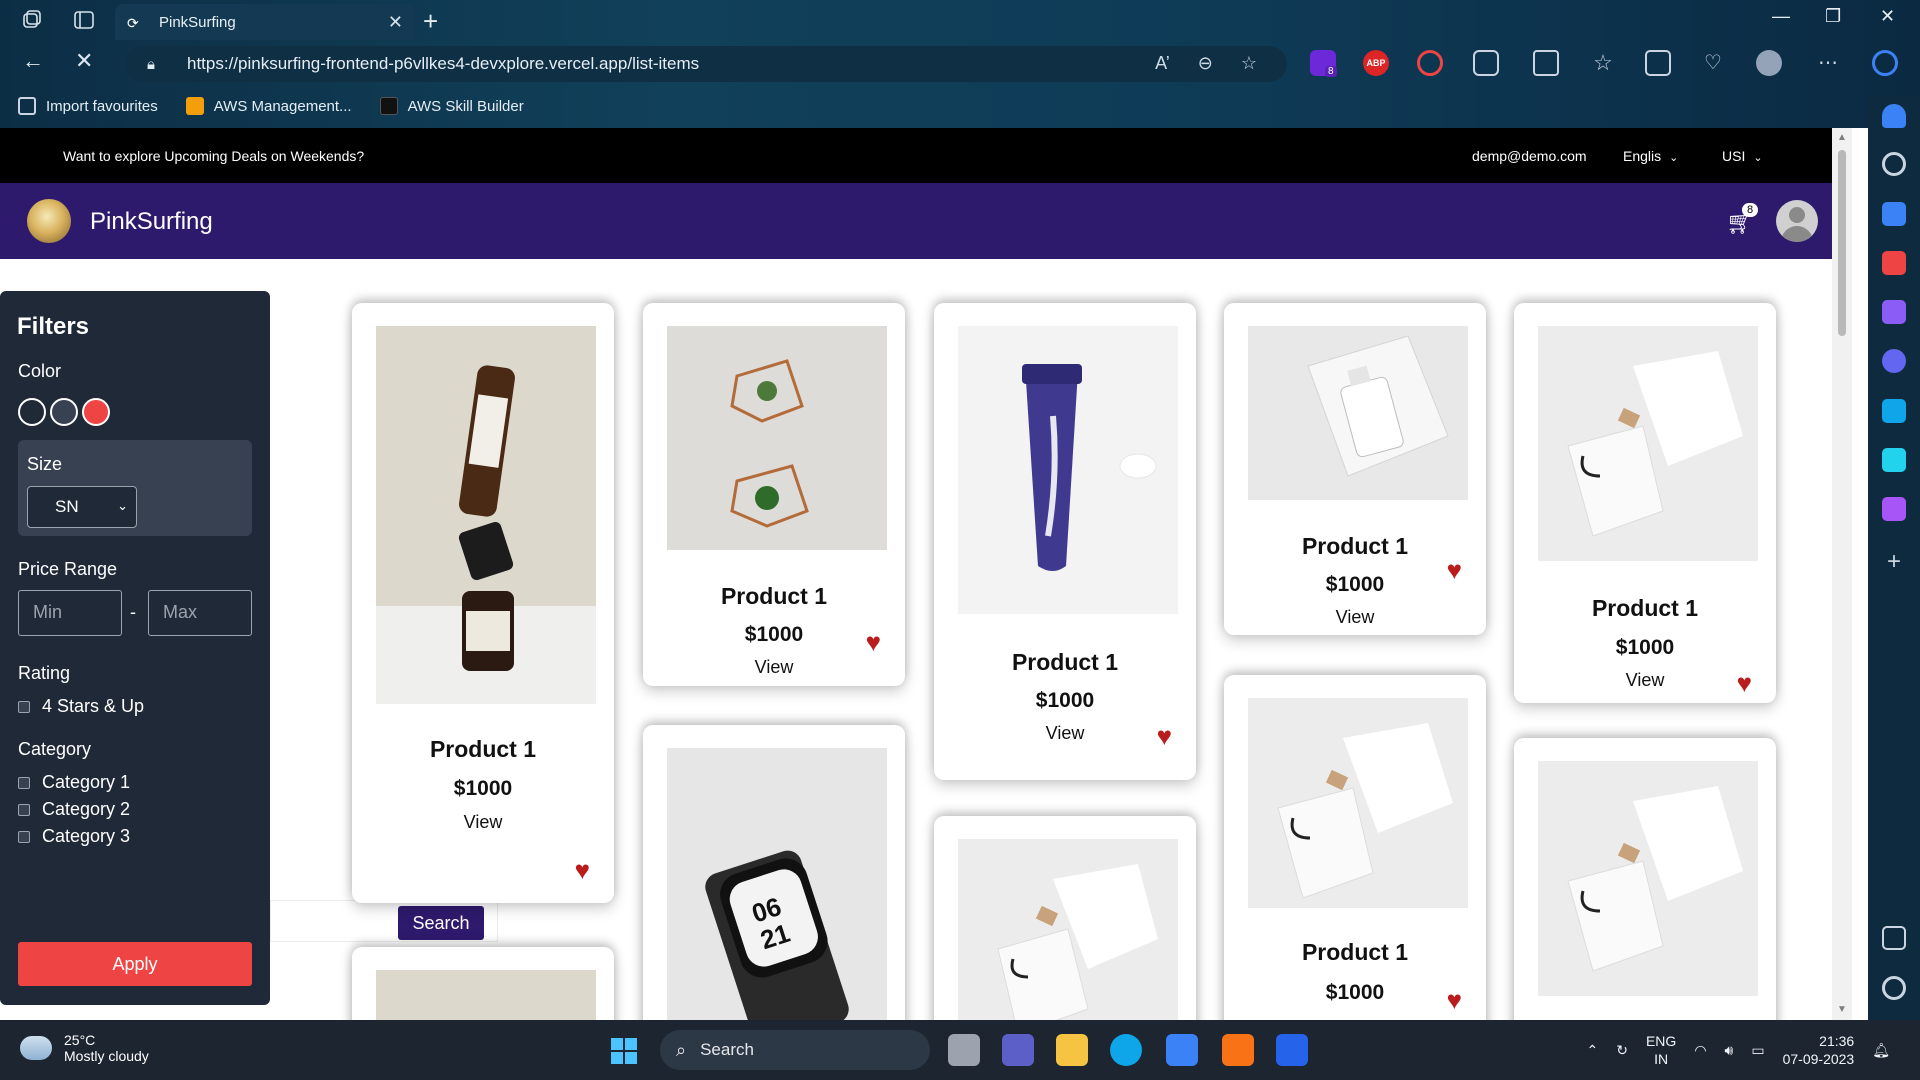 This screenshot has height=1080, width=1920. I want to click on vscode-icon, so click(1292, 1050).